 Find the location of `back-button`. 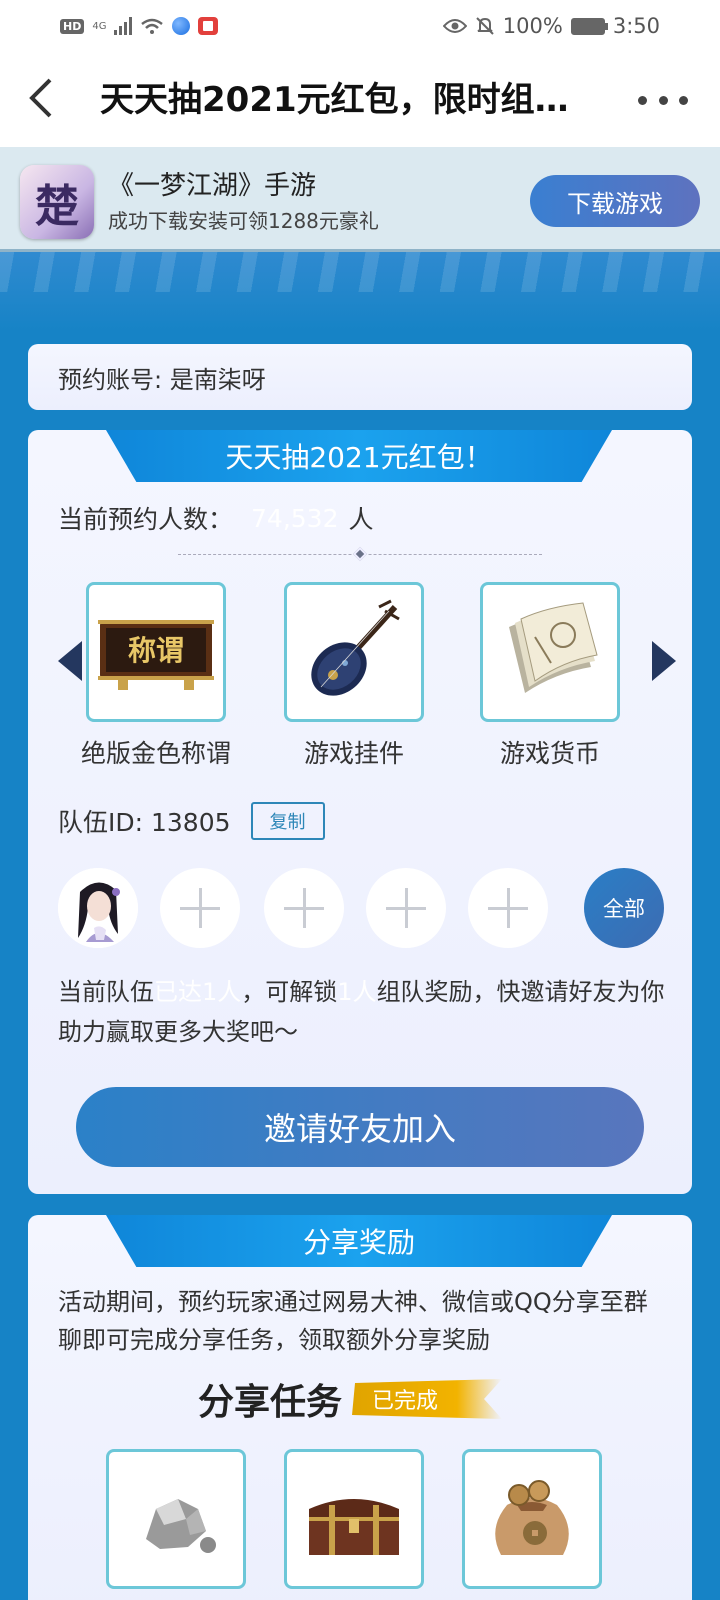

back-button is located at coordinates (46, 100).